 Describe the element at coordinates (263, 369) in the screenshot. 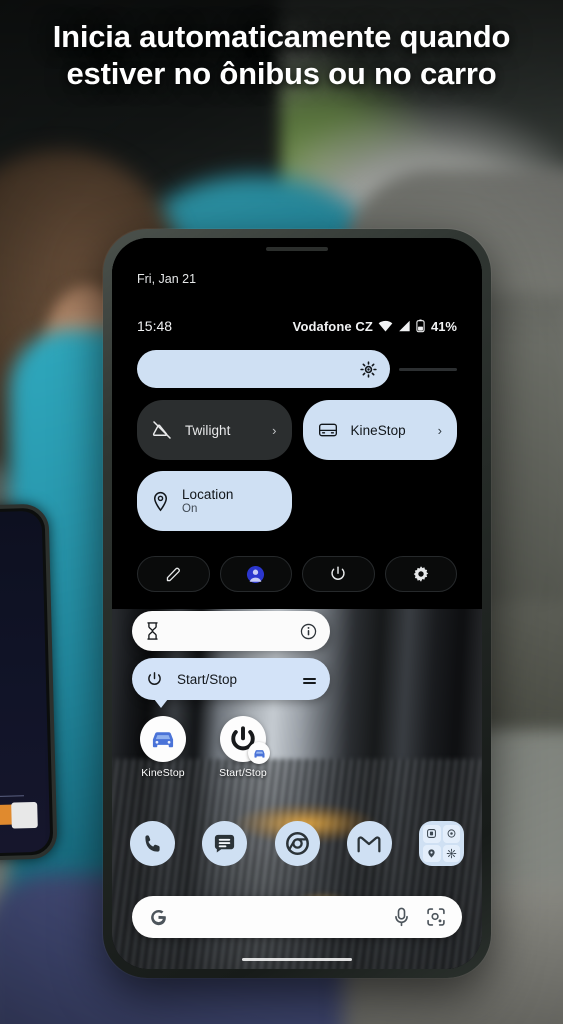

I see `brightness-slider-fill` at that location.